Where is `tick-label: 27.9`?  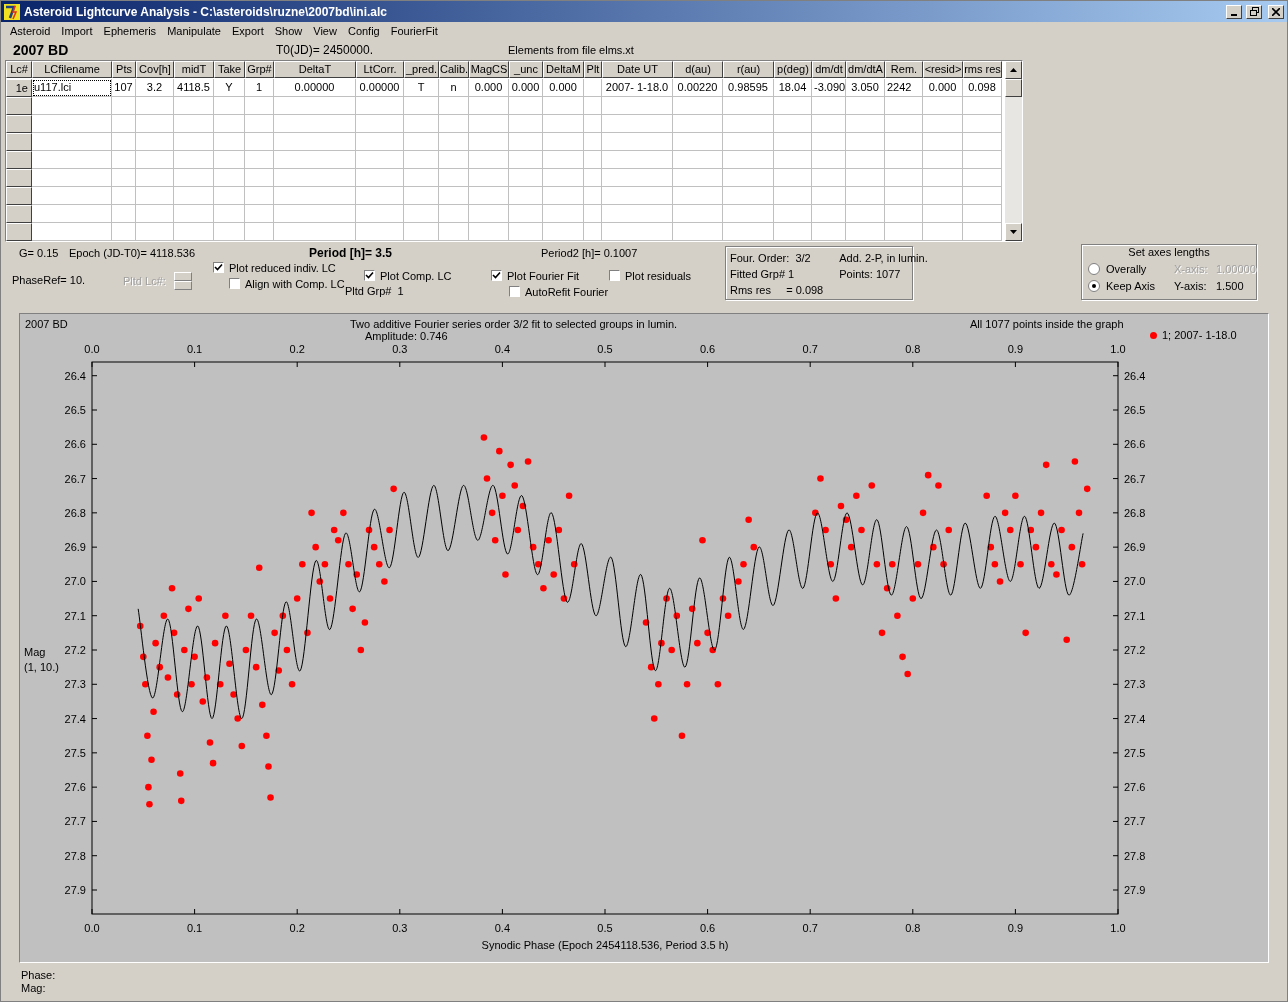 tick-label: 27.9 is located at coordinates (1135, 890).